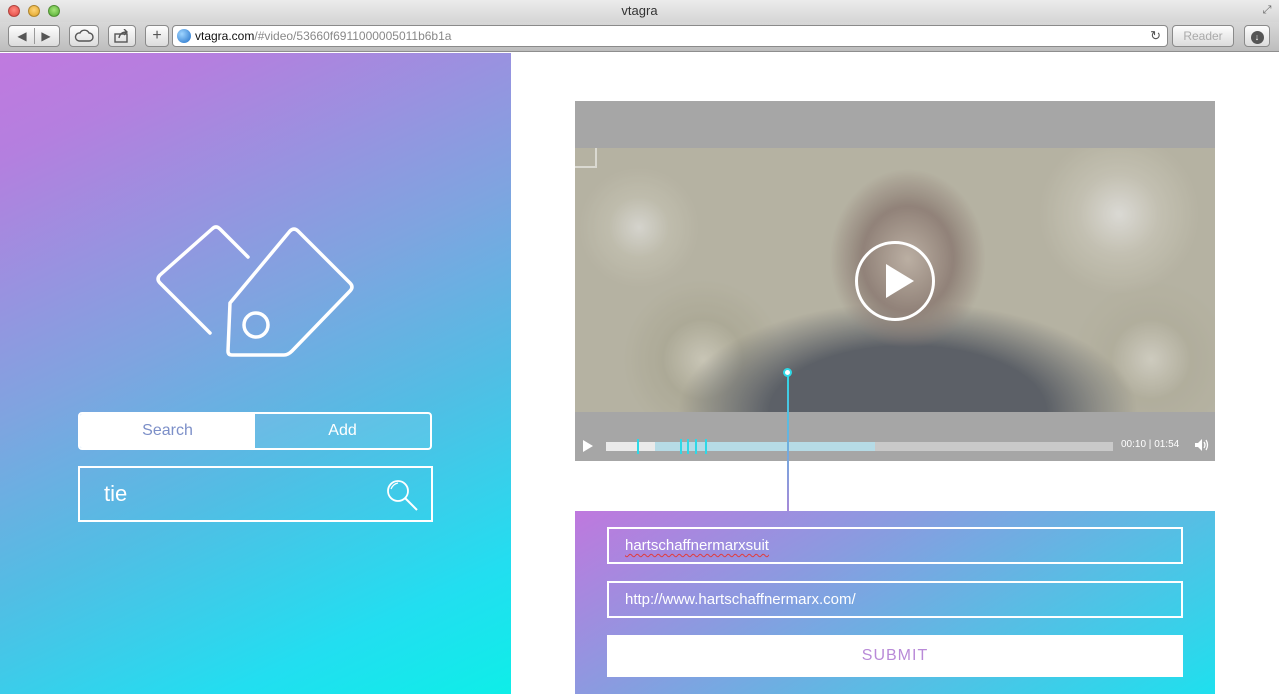 The height and width of the screenshot is (694, 1279). What do you see at coordinates (740, 599) in the screenshot?
I see `tag-url-value: http://www.hartschaffnermarx.com/` at bounding box center [740, 599].